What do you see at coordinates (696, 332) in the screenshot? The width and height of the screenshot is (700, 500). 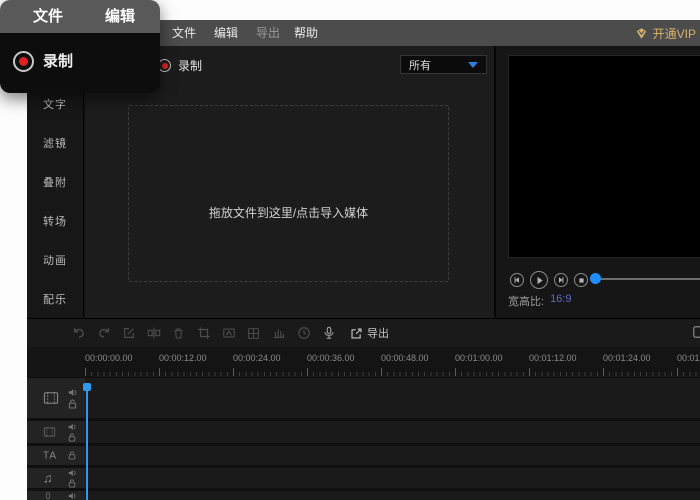 I see `panel-toggle-icon` at bounding box center [696, 332].